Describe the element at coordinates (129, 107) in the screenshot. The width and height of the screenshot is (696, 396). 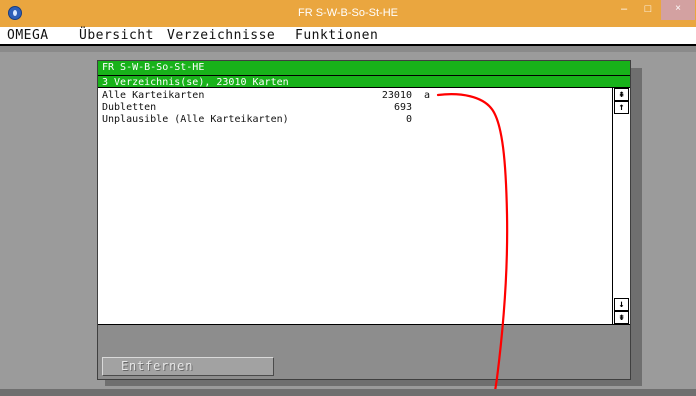
I see `list-item-label: Dubletten` at that location.